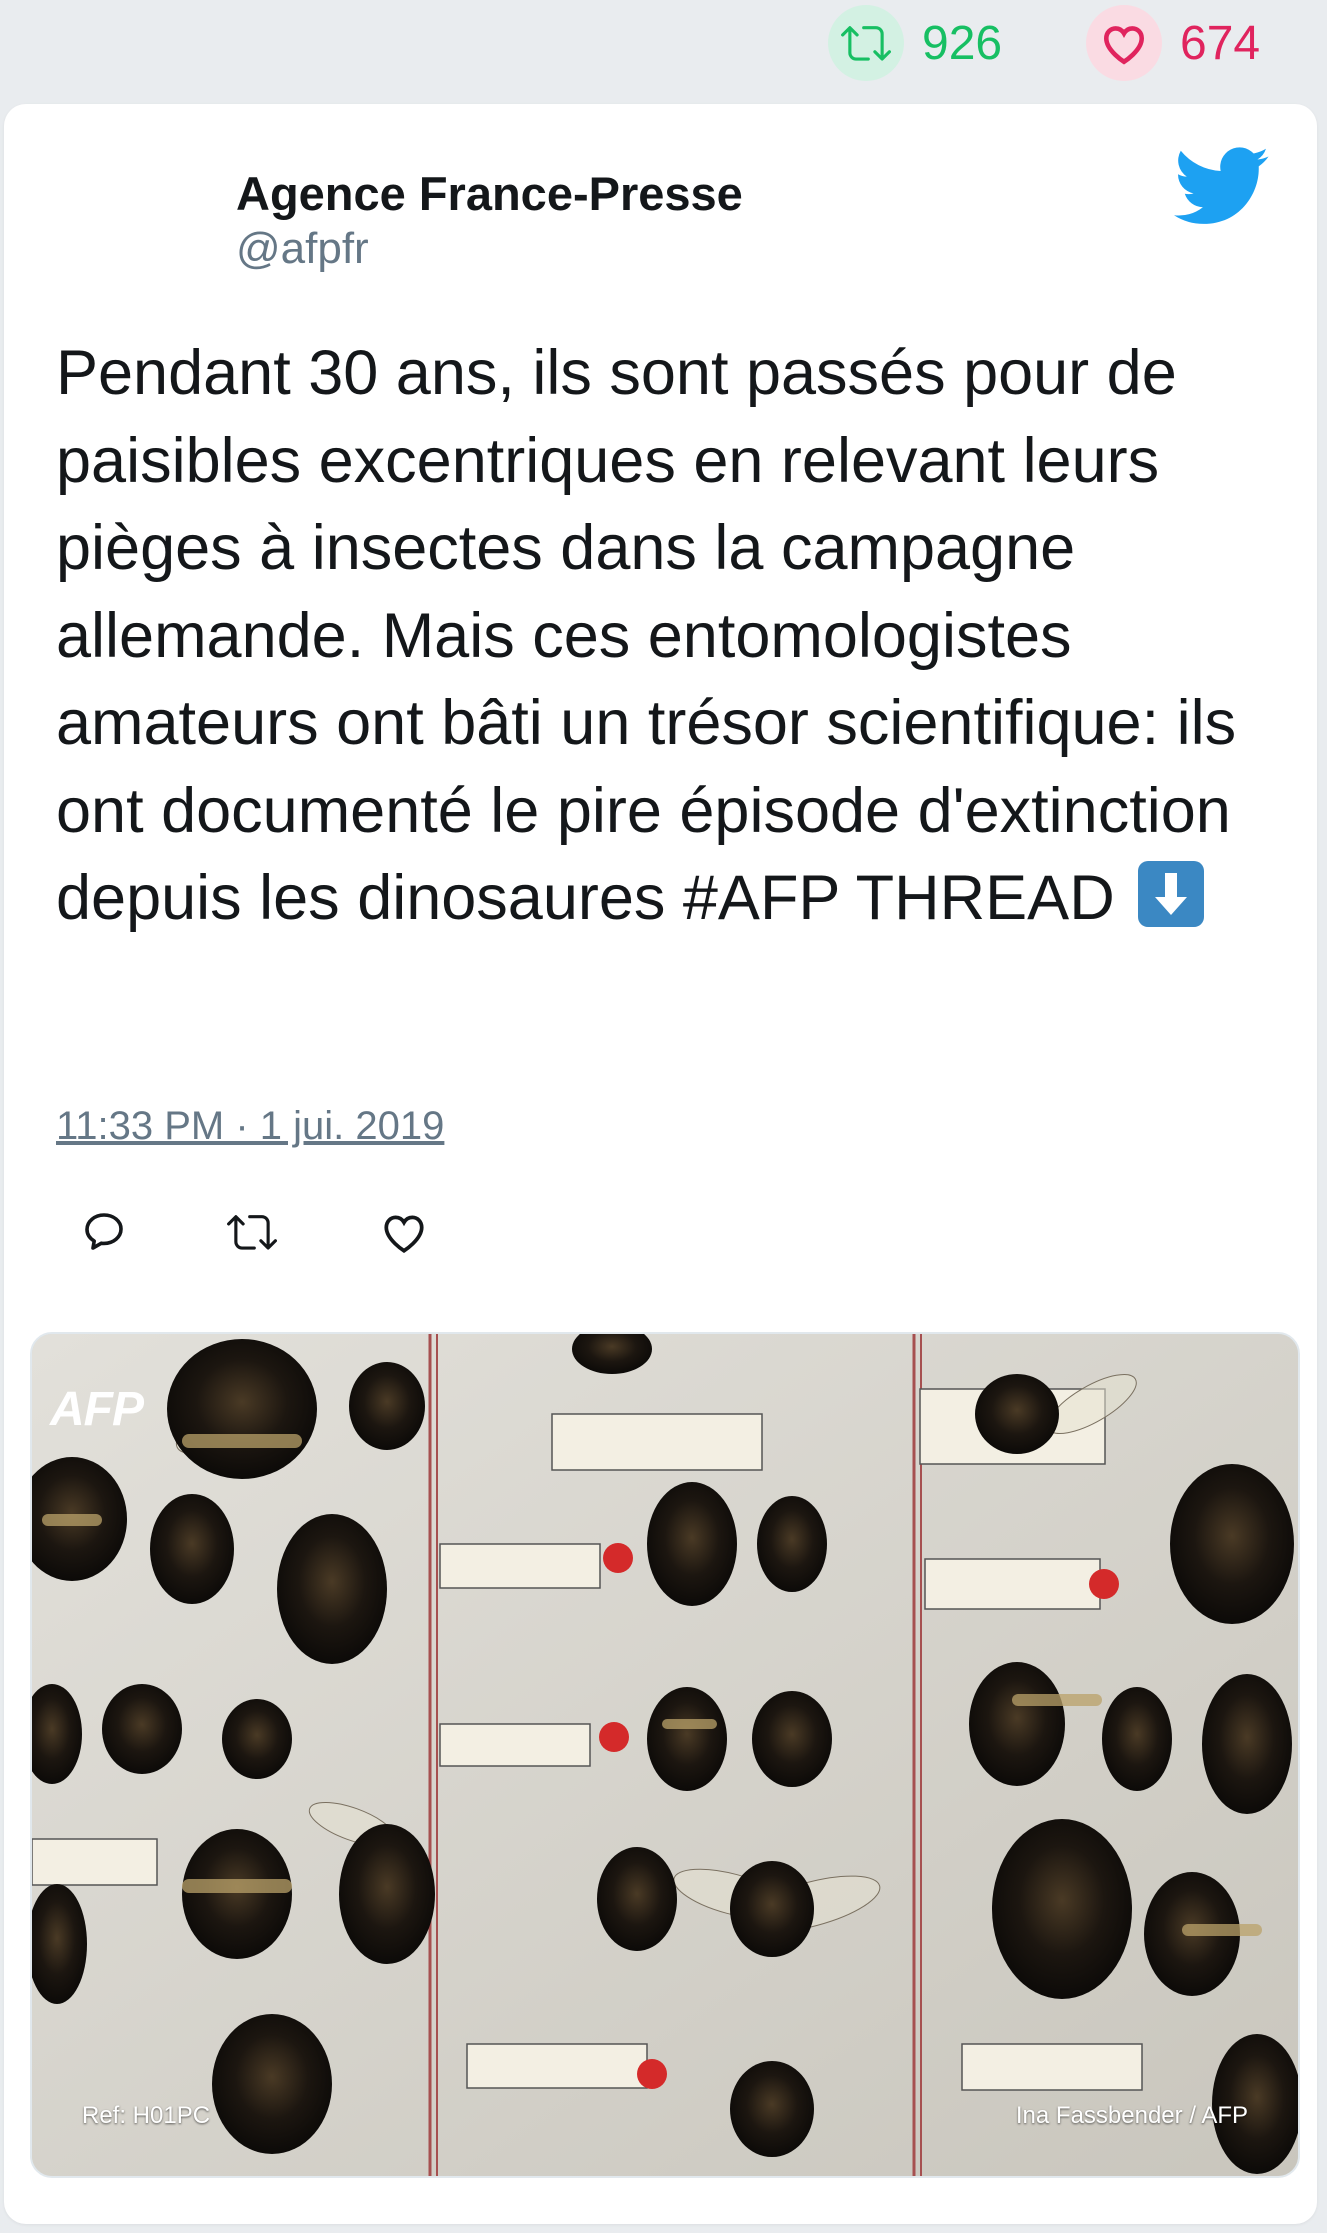 The height and width of the screenshot is (2233, 1327). Describe the element at coordinates (962, 43) in the screenshot. I see `retweet-count-value: 926` at that location.